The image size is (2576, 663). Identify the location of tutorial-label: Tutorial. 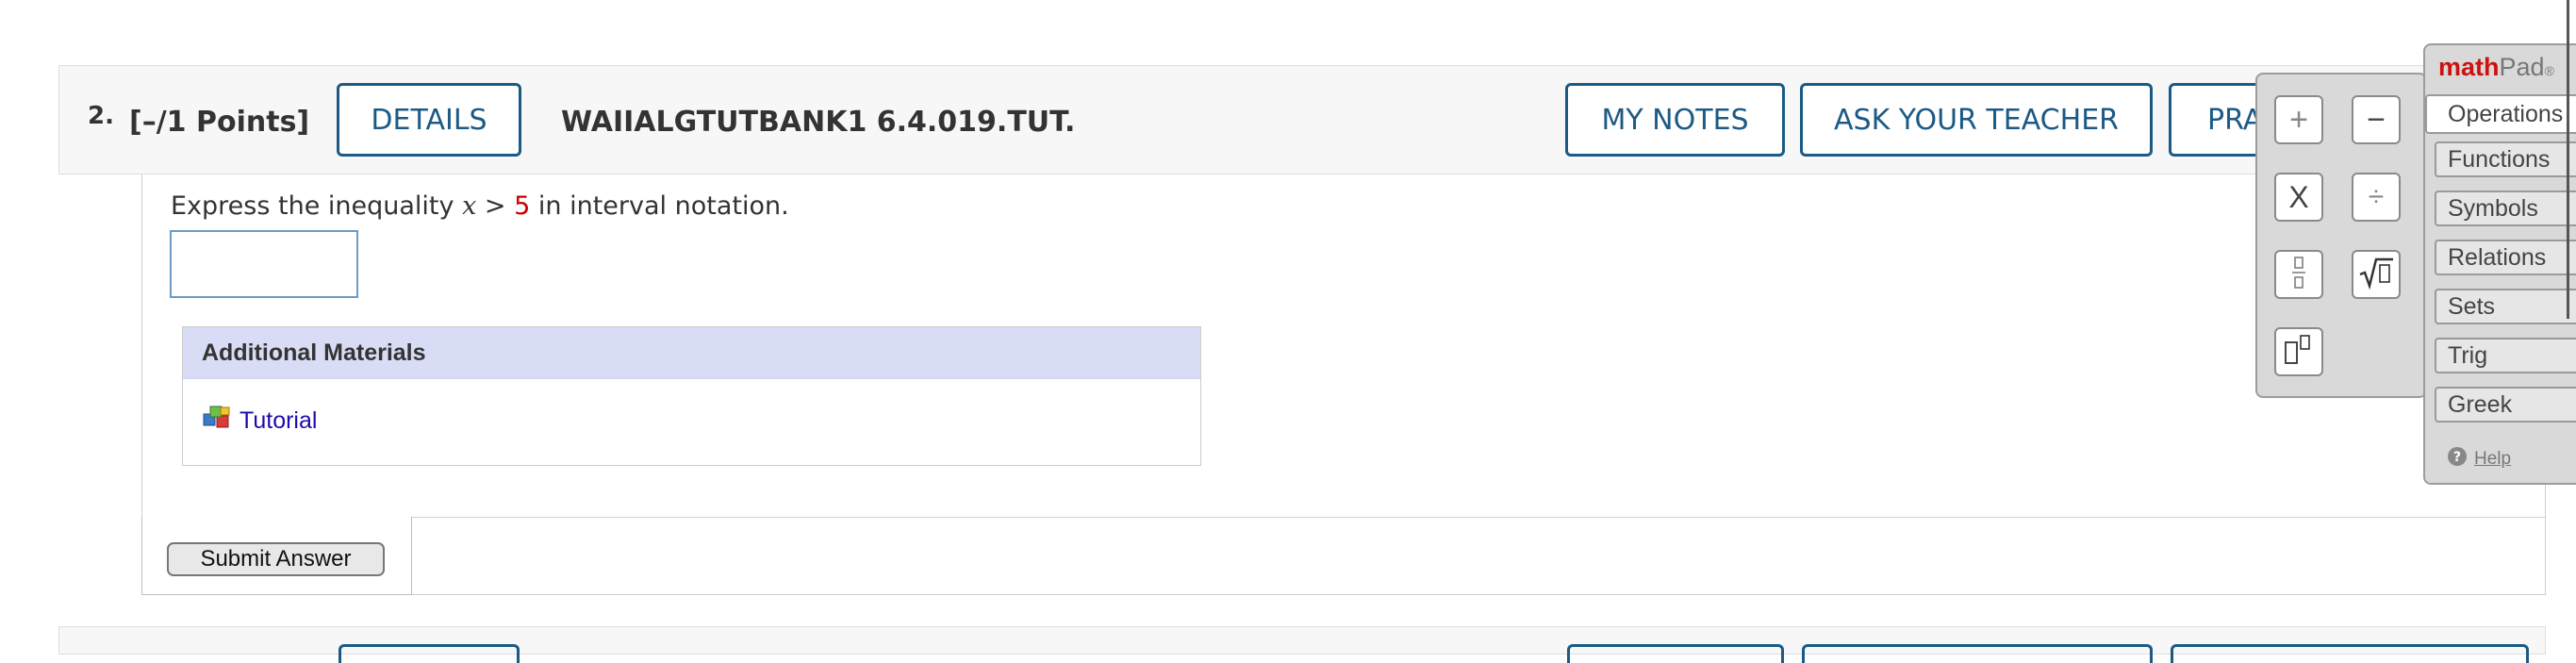
(278, 421).